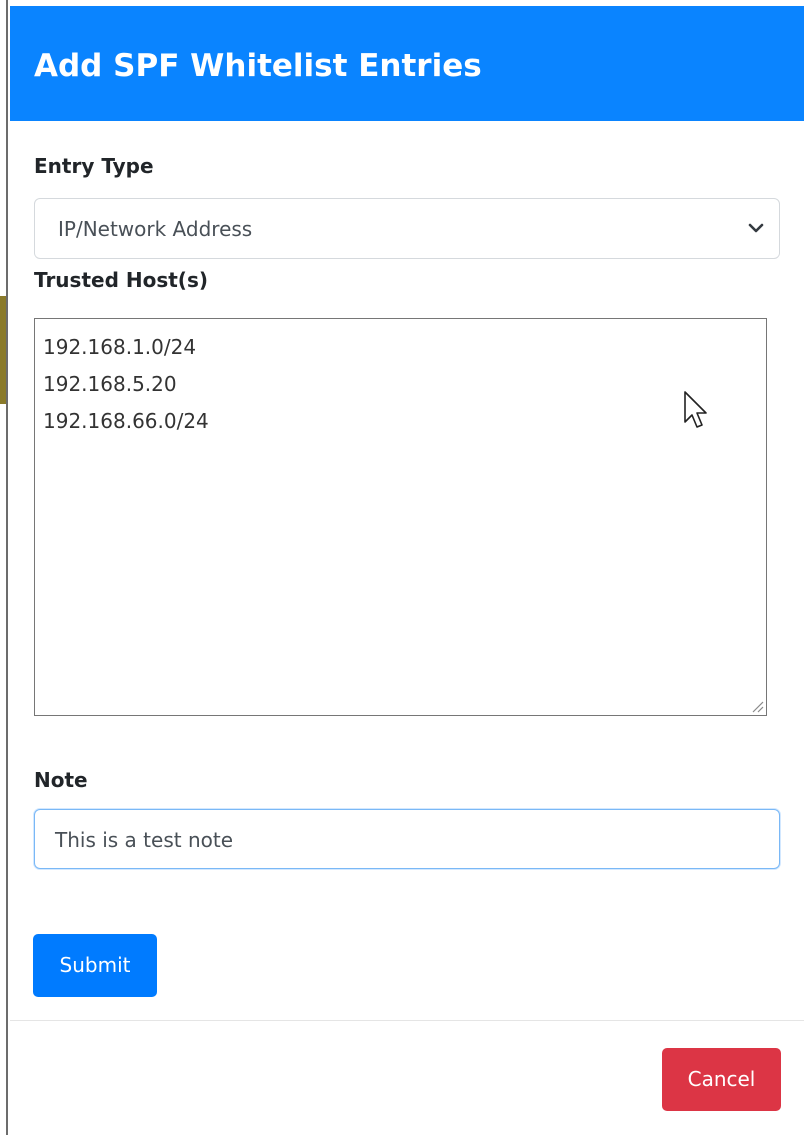 The width and height of the screenshot is (804, 1135). What do you see at coordinates (407, 1020) in the screenshot?
I see `modal-footer-divider` at bounding box center [407, 1020].